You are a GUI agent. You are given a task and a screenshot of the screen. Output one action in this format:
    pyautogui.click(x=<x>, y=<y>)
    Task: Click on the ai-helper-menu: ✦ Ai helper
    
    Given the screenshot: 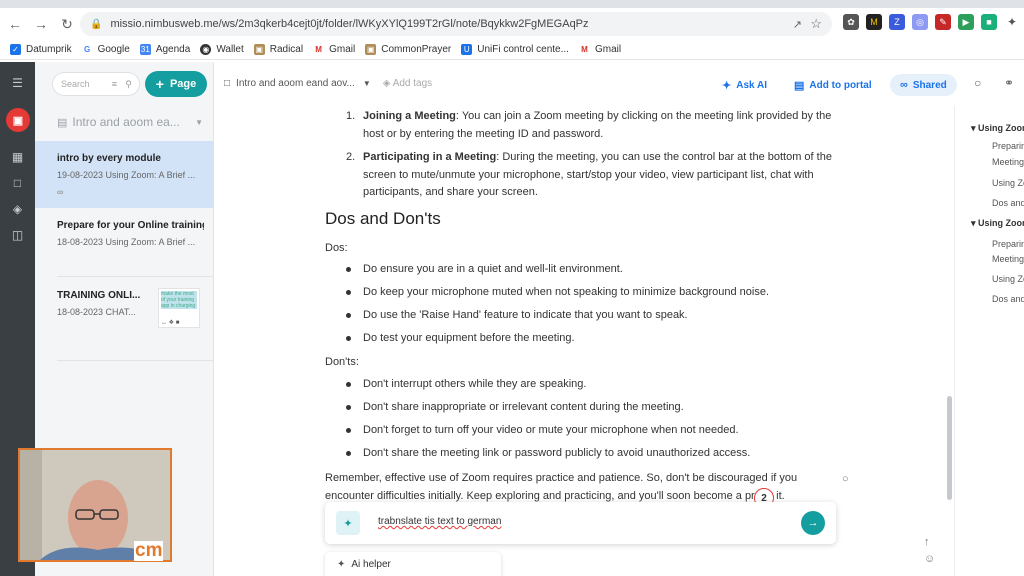 What is the action you would take?
    pyautogui.click(x=413, y=564)
    